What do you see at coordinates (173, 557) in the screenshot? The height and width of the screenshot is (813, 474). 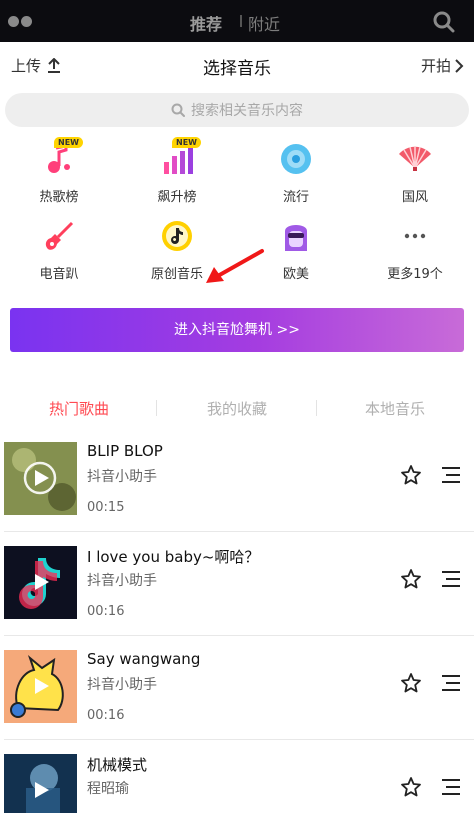 I see `song-title: I love you baby~啊哈？` at bounding box center [173, 557].